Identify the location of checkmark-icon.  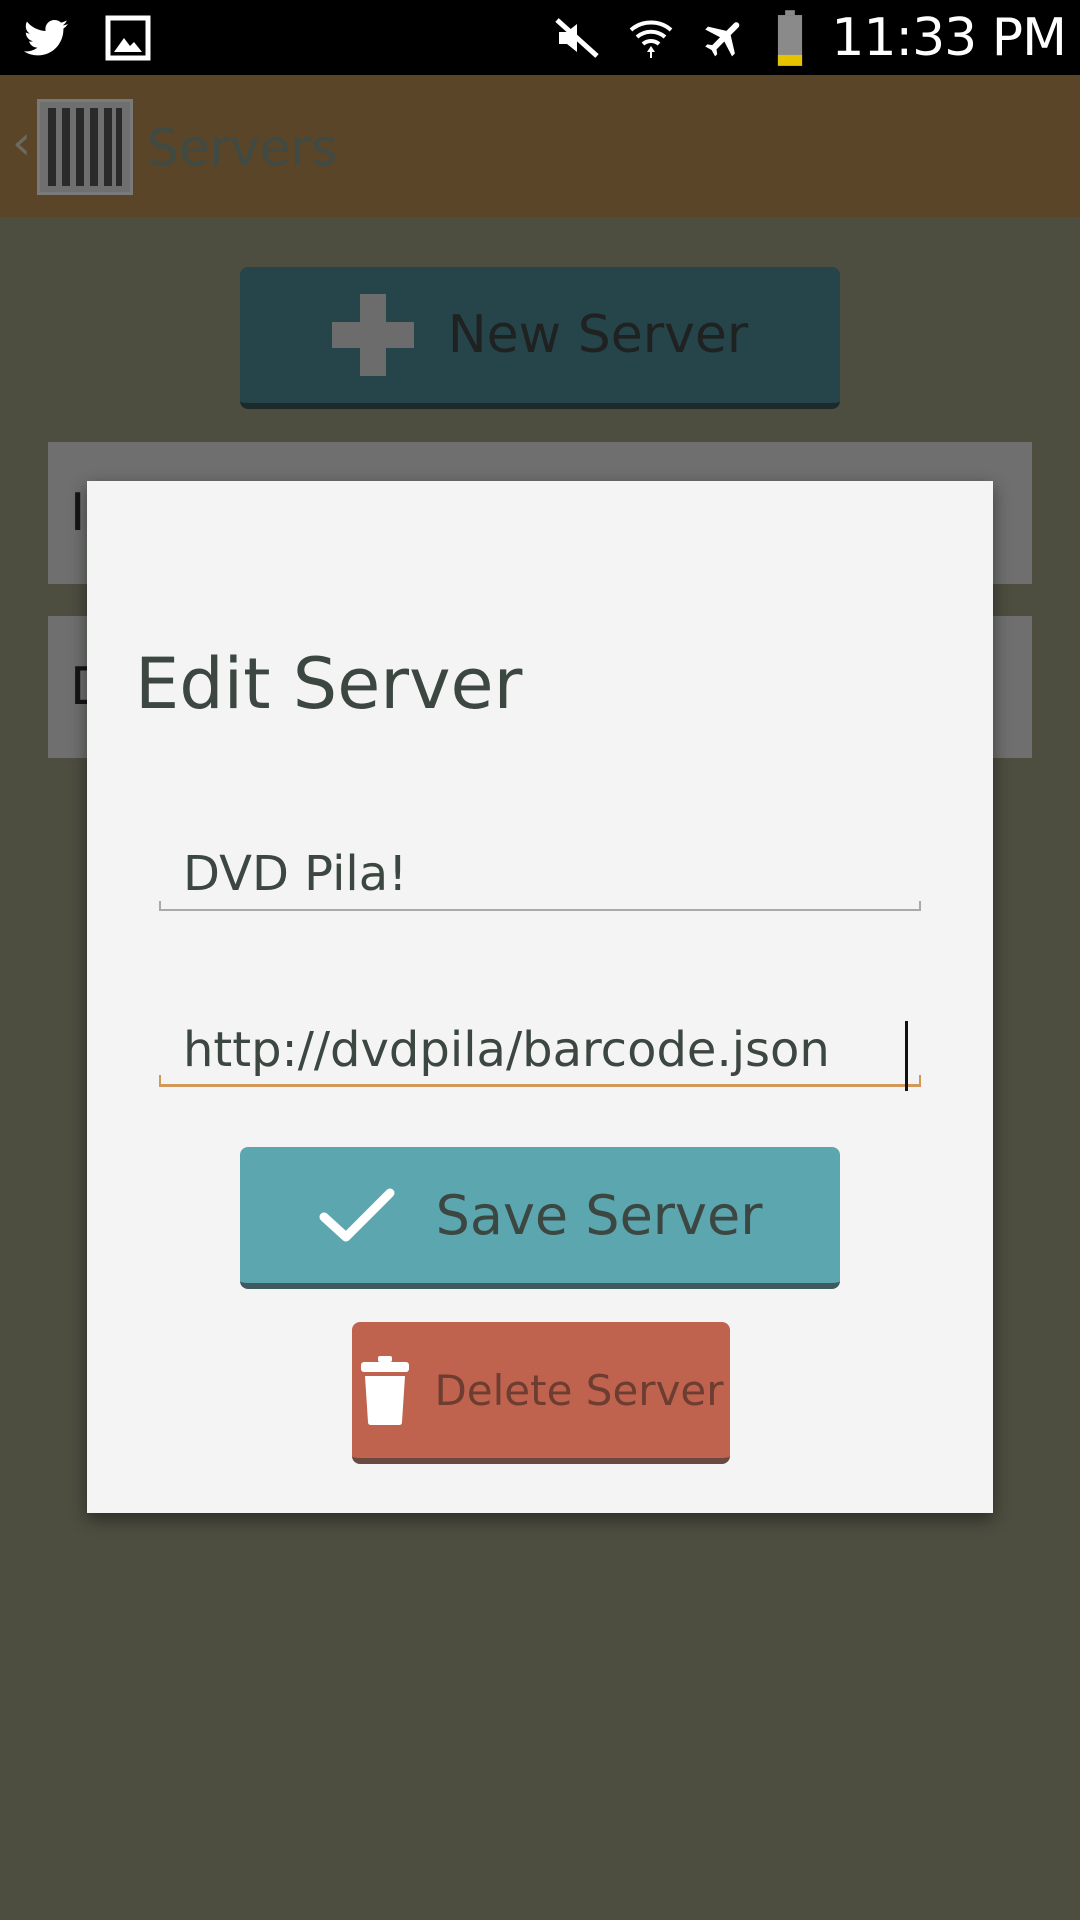
(357, 1215).